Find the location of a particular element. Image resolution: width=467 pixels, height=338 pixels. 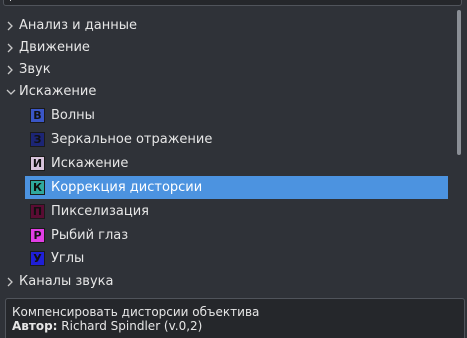

vertical-scrollbar is located at coordinates (459, 149).